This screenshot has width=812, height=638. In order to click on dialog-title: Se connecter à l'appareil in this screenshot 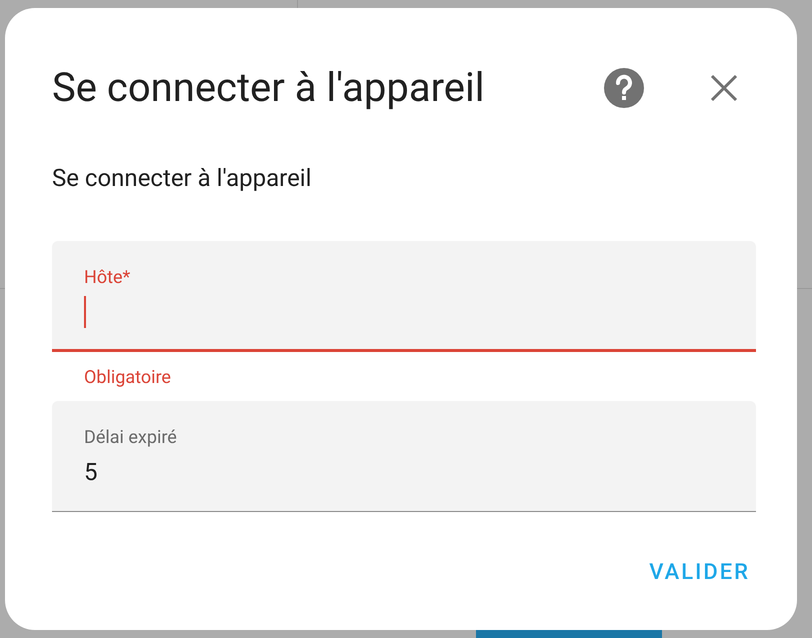, I will do `click(269, 88)`.